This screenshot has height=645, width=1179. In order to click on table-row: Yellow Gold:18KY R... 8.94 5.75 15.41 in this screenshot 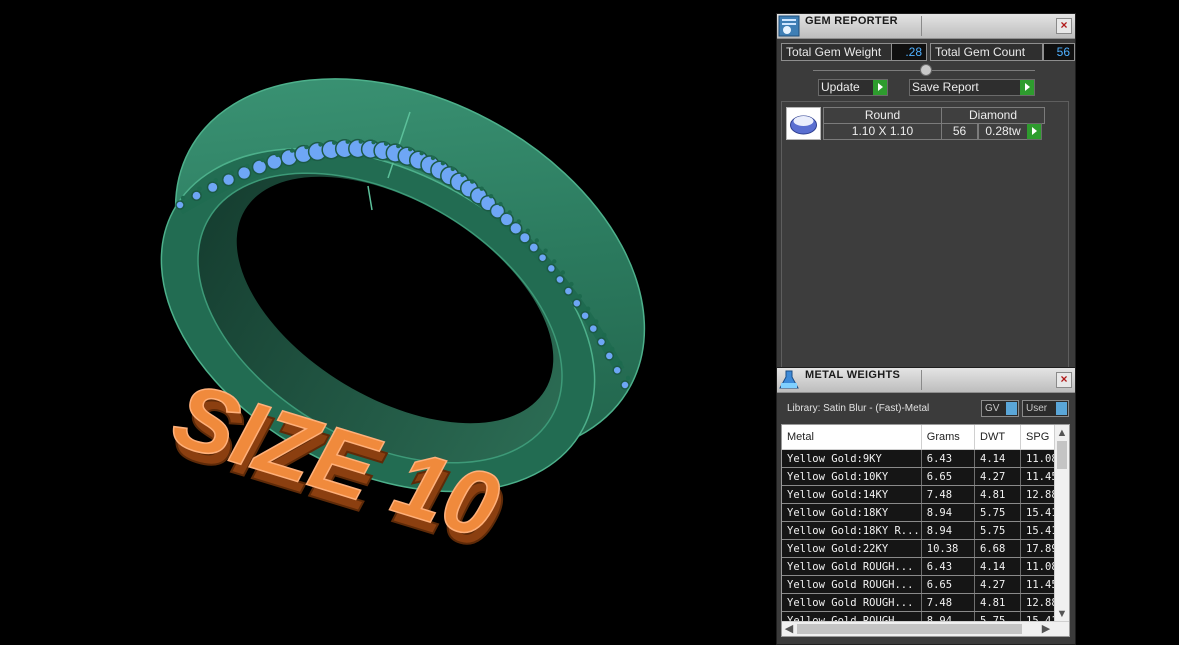, I will do `click(925, 530)`.